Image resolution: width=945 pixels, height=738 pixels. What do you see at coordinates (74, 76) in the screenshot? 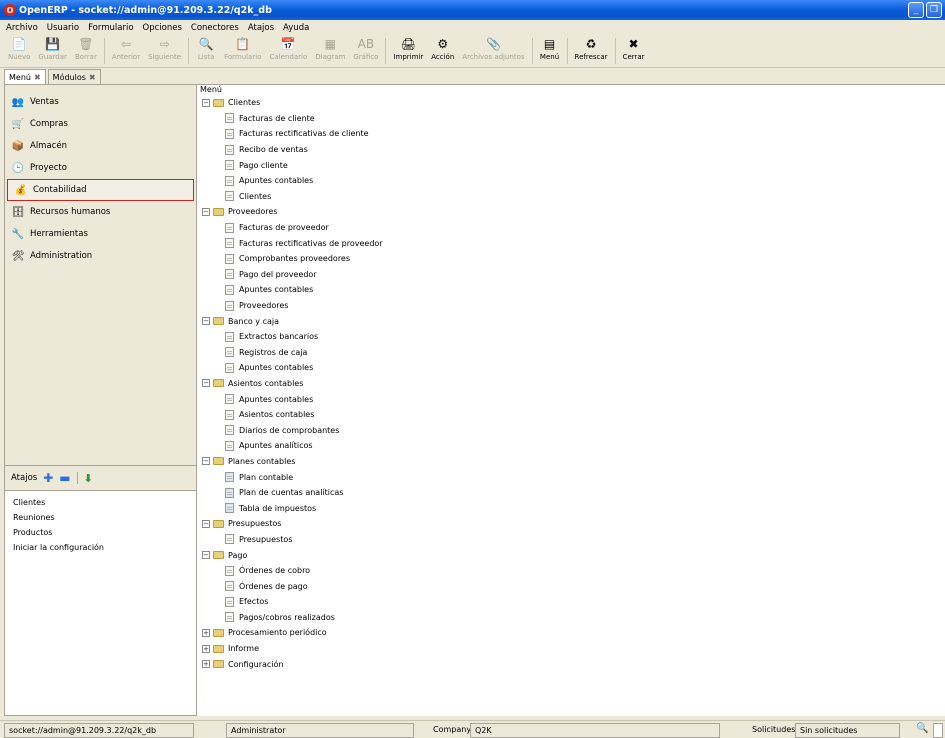
I see `tab-modules: Módulos ✖` at bounding box center [74, 76].